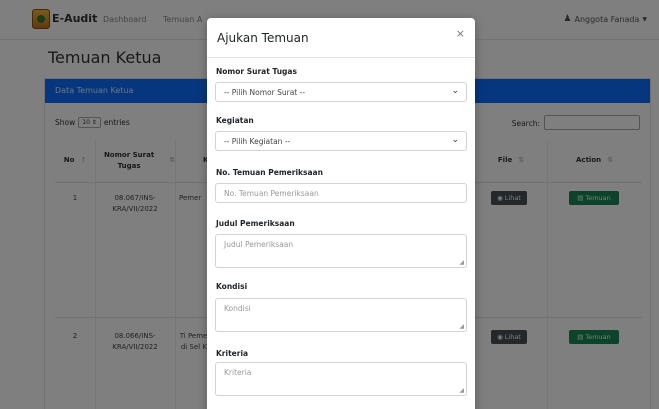 This screenshot has height=409, width=659. Describe the element at coordinates (341, 251) in the screenshot. I see `judul-textarea: Judul Pemeriksaan ◢` at that location.